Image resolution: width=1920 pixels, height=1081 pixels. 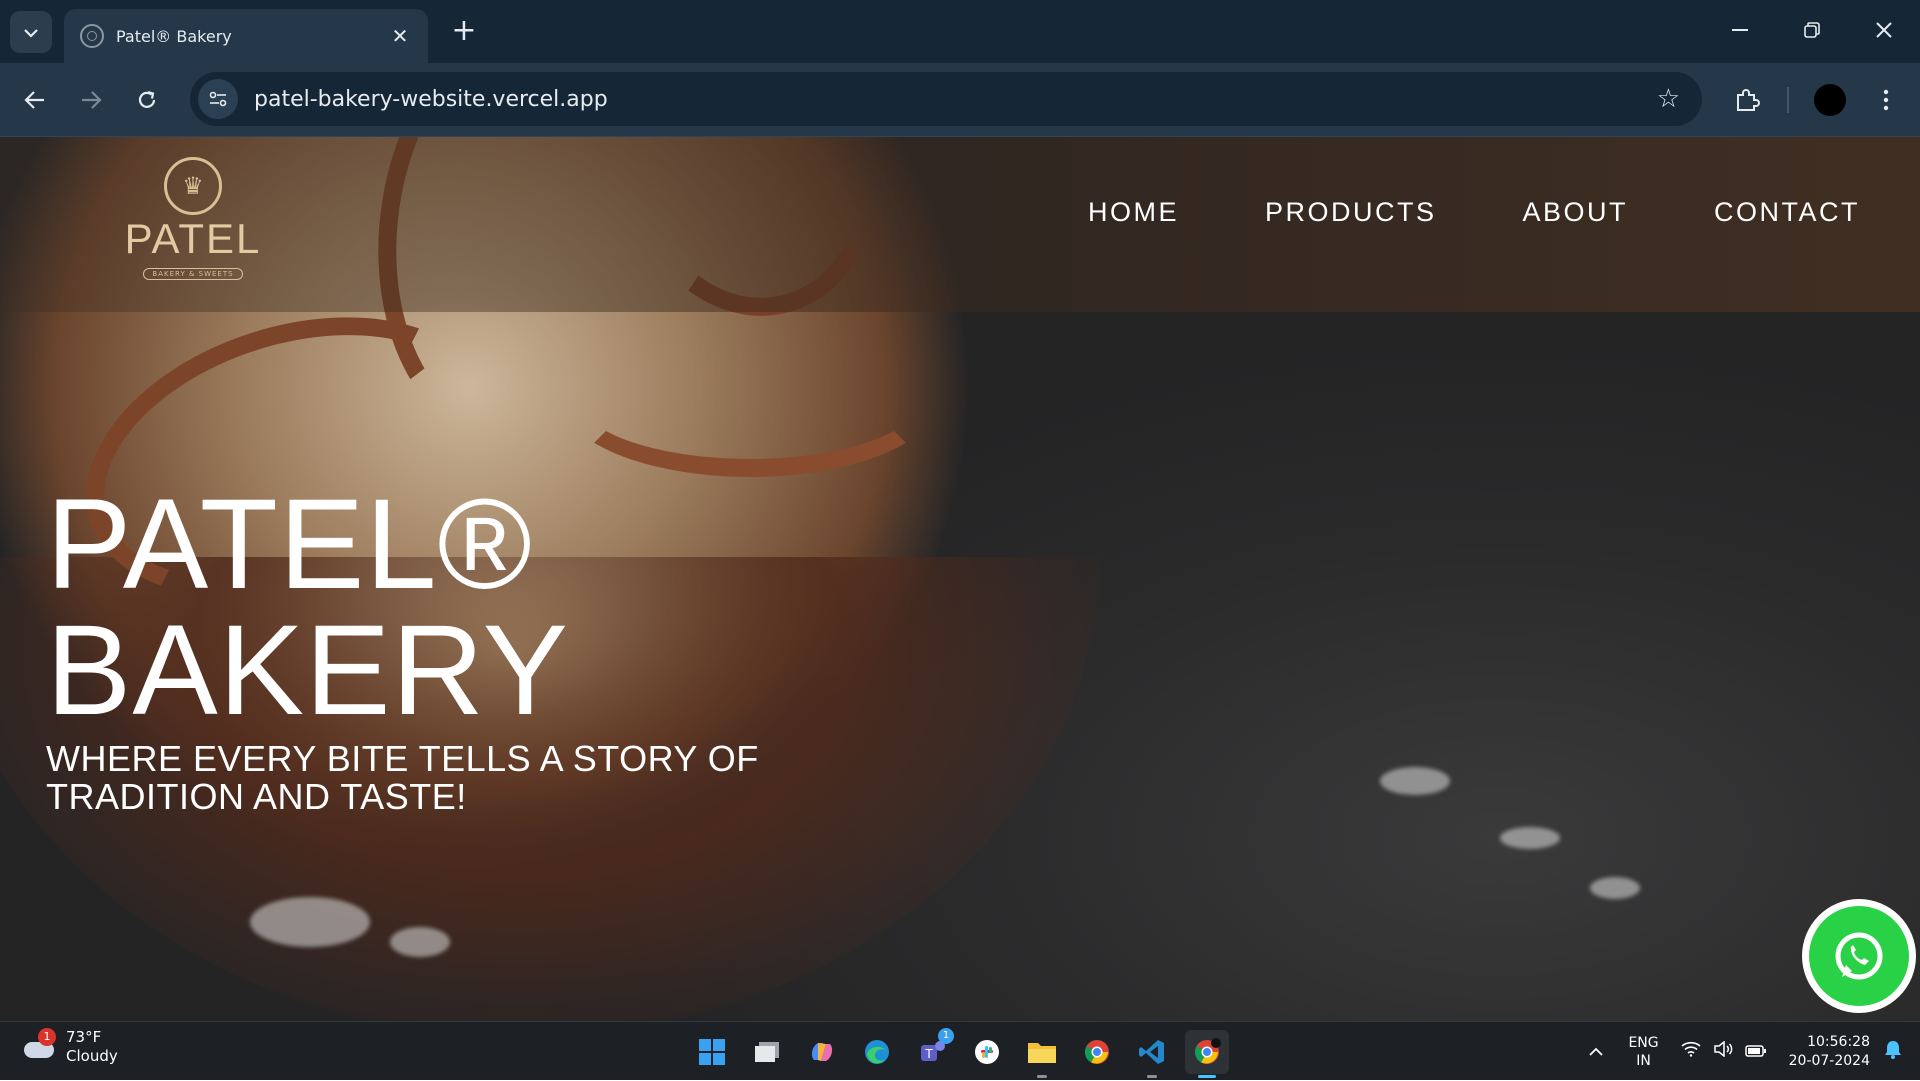 What do you see at coordinates (193, 186) in the screenshot?
I see `chef-hat-emblem-icon: ♛` at bounding box center [193, 186].